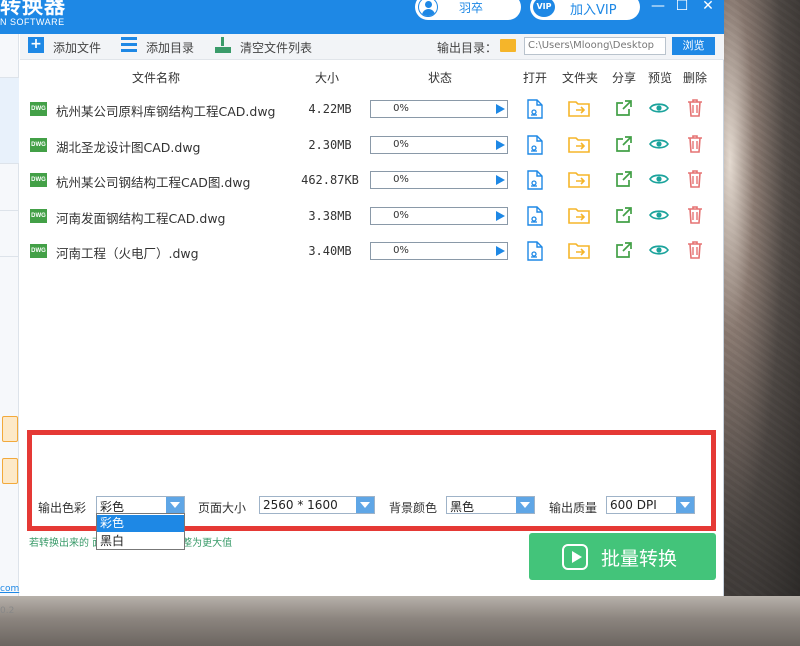 The width and height of the screenshot is (800, 646). Describe the element at coordinates (330, 144) in the screenshot. I see `file-size: 2.30MB` at that location.